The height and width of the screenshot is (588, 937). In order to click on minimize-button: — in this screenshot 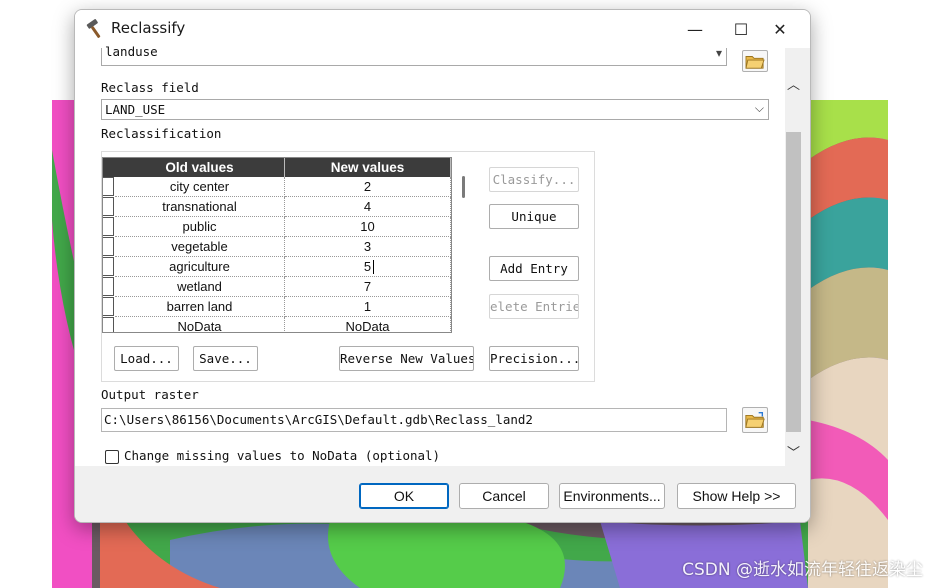, I will do `click(695, 29)`.